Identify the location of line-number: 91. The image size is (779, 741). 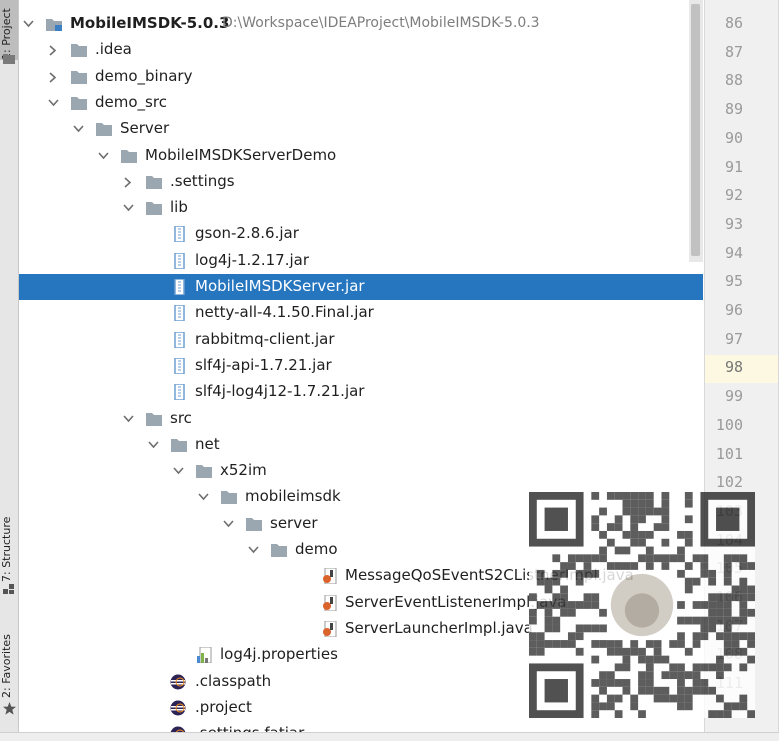
(733, 167).